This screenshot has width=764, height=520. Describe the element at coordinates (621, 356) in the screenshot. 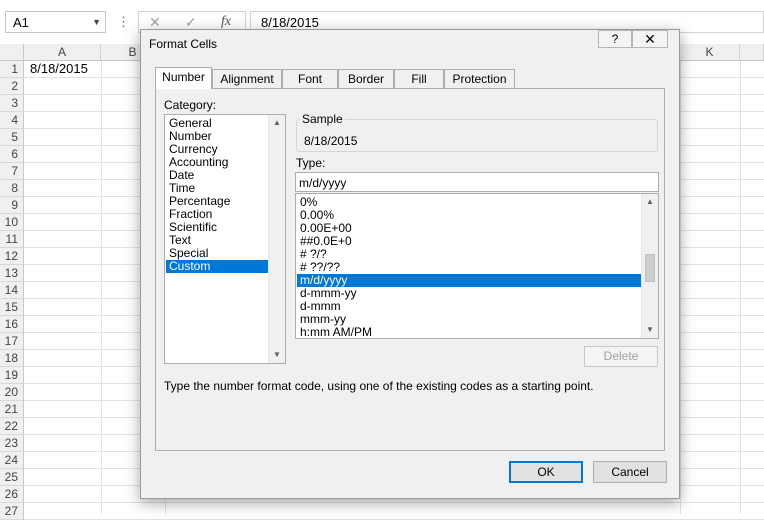

I see `delete-button: Delete` at that location.